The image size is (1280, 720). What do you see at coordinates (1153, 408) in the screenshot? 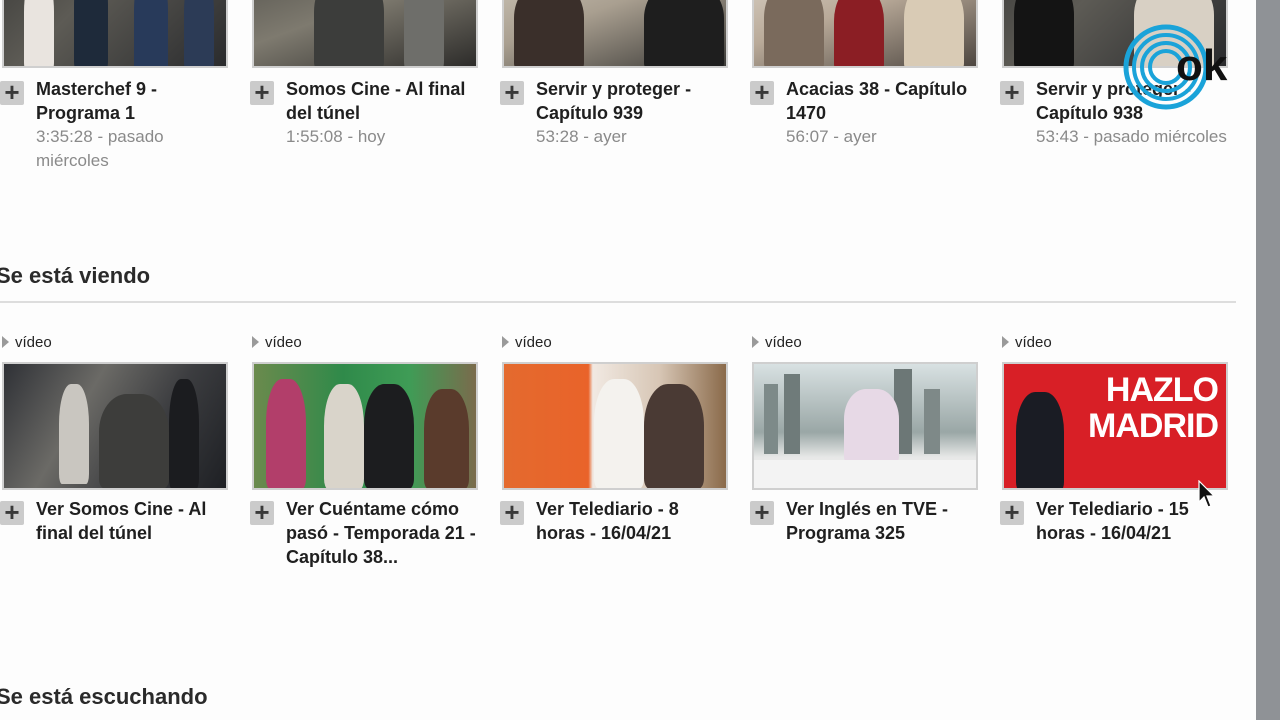
I see `thumbnail-overlay-text: HAZLO MADRID` at bounding box center [1153, 408].